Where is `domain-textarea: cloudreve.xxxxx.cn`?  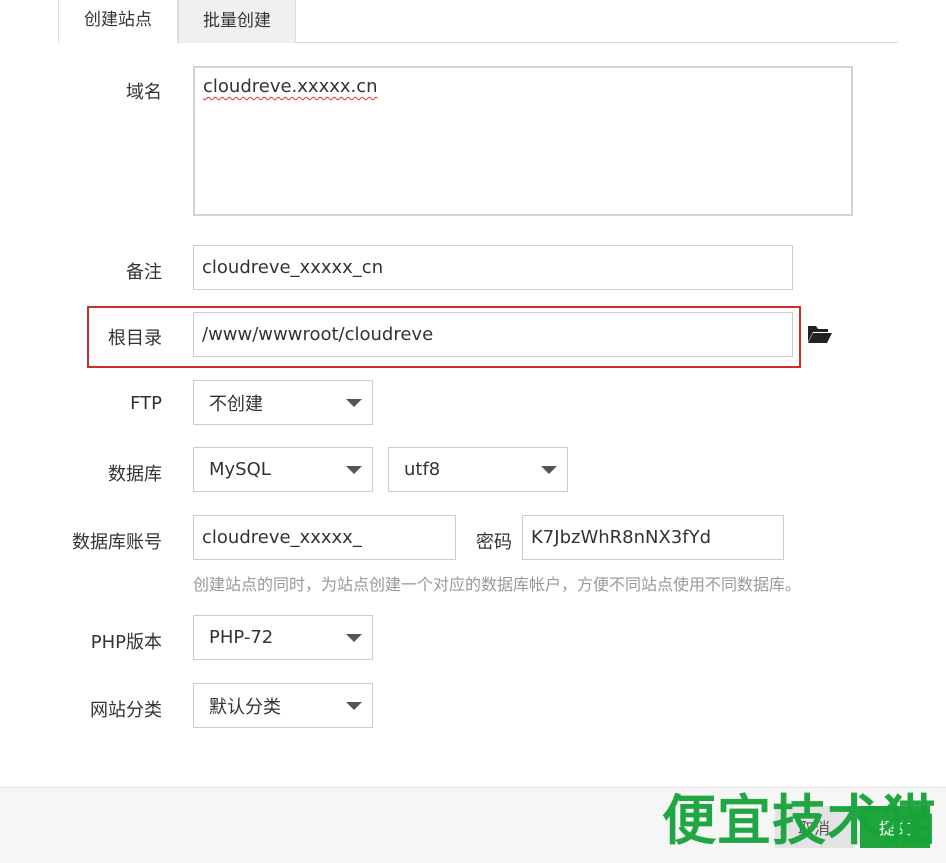
domain-textarea: cloudreve.xxxxx.cn is located at coordinates (523, 141).